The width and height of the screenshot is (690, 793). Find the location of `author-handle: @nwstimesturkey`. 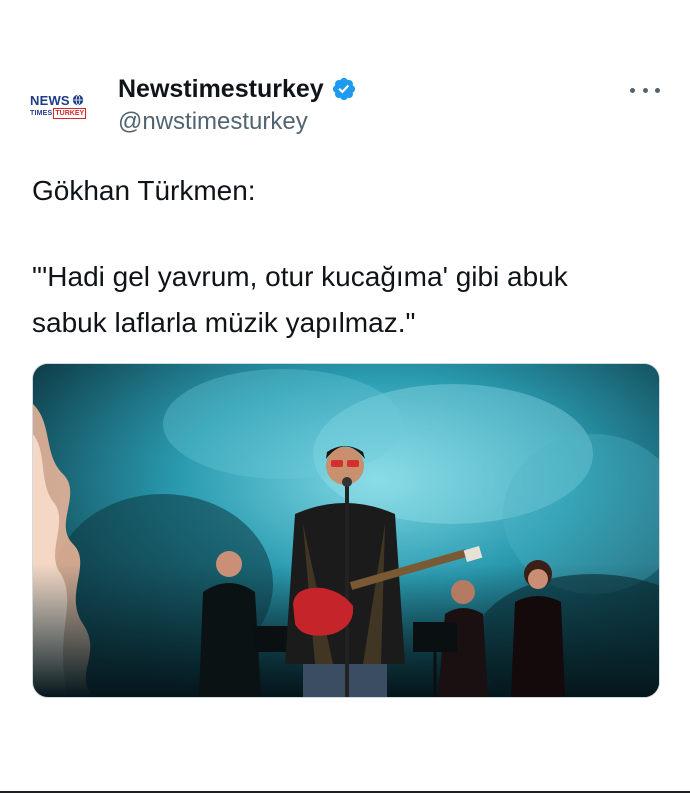

author-handle: @nwstimesturkey is located at coordinates (213, 122).